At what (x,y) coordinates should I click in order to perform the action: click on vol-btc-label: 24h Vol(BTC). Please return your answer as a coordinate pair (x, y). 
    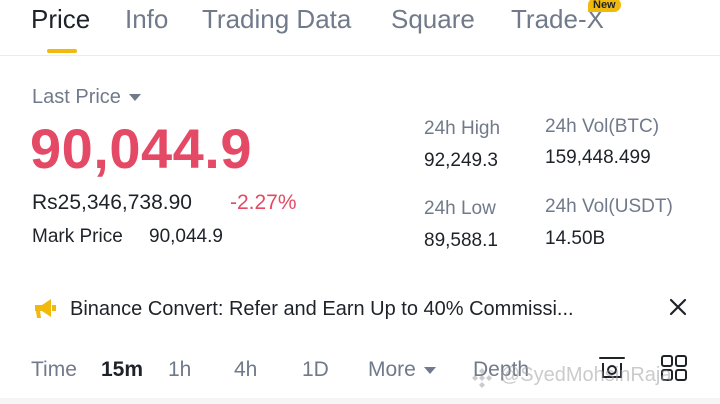
    Looking at the image, I should click on (602, 126).